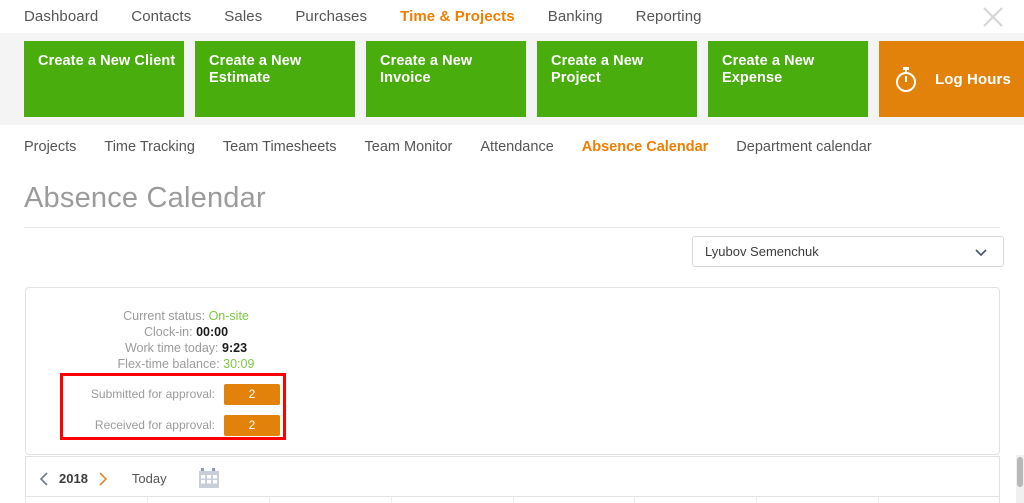 The height and width of the screenshot is (503, 1024). Describe the element at coordinates (457, 16) in the screenshot. I see `nav-item-time-and-projects: Time & Projects` at that location.